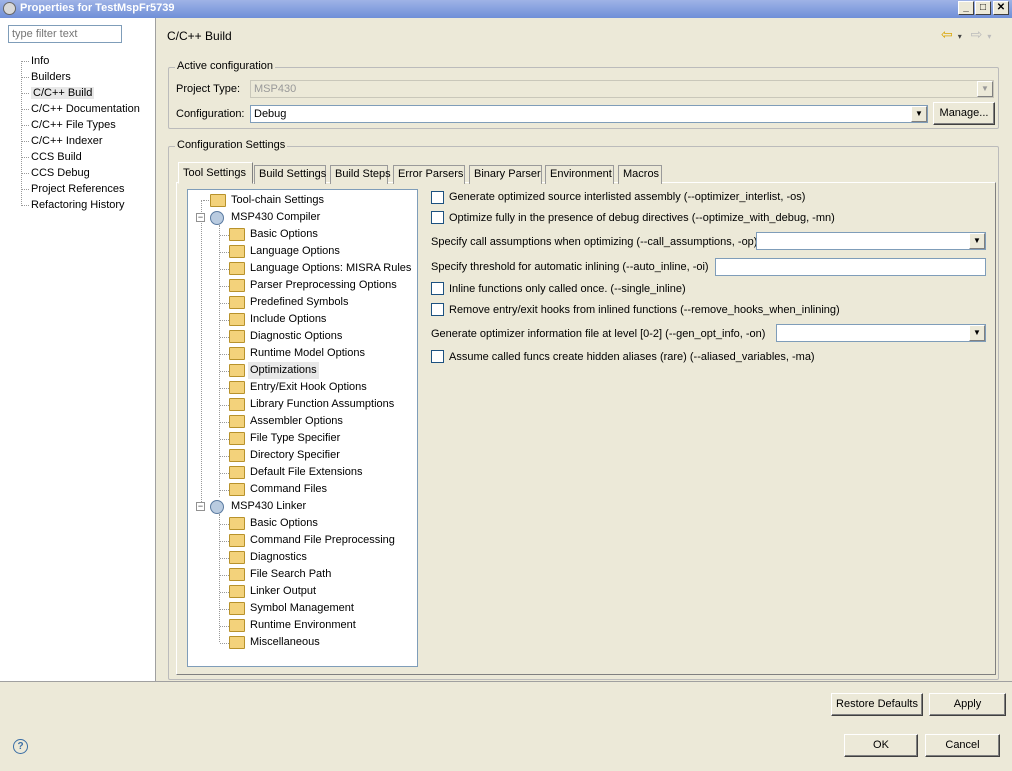 Image resolution: width=1012 pixels, height=771 pixels. Describe the element at coordinates (437, 309) in the screenshot. I see `remove-hooks-checkbox` at that location.